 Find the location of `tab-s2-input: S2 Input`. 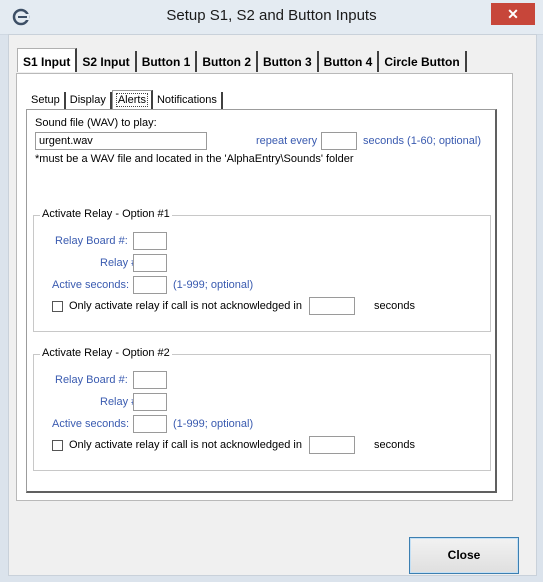

tab-s2-input: S2 Input is located at coordinates (107, 61).